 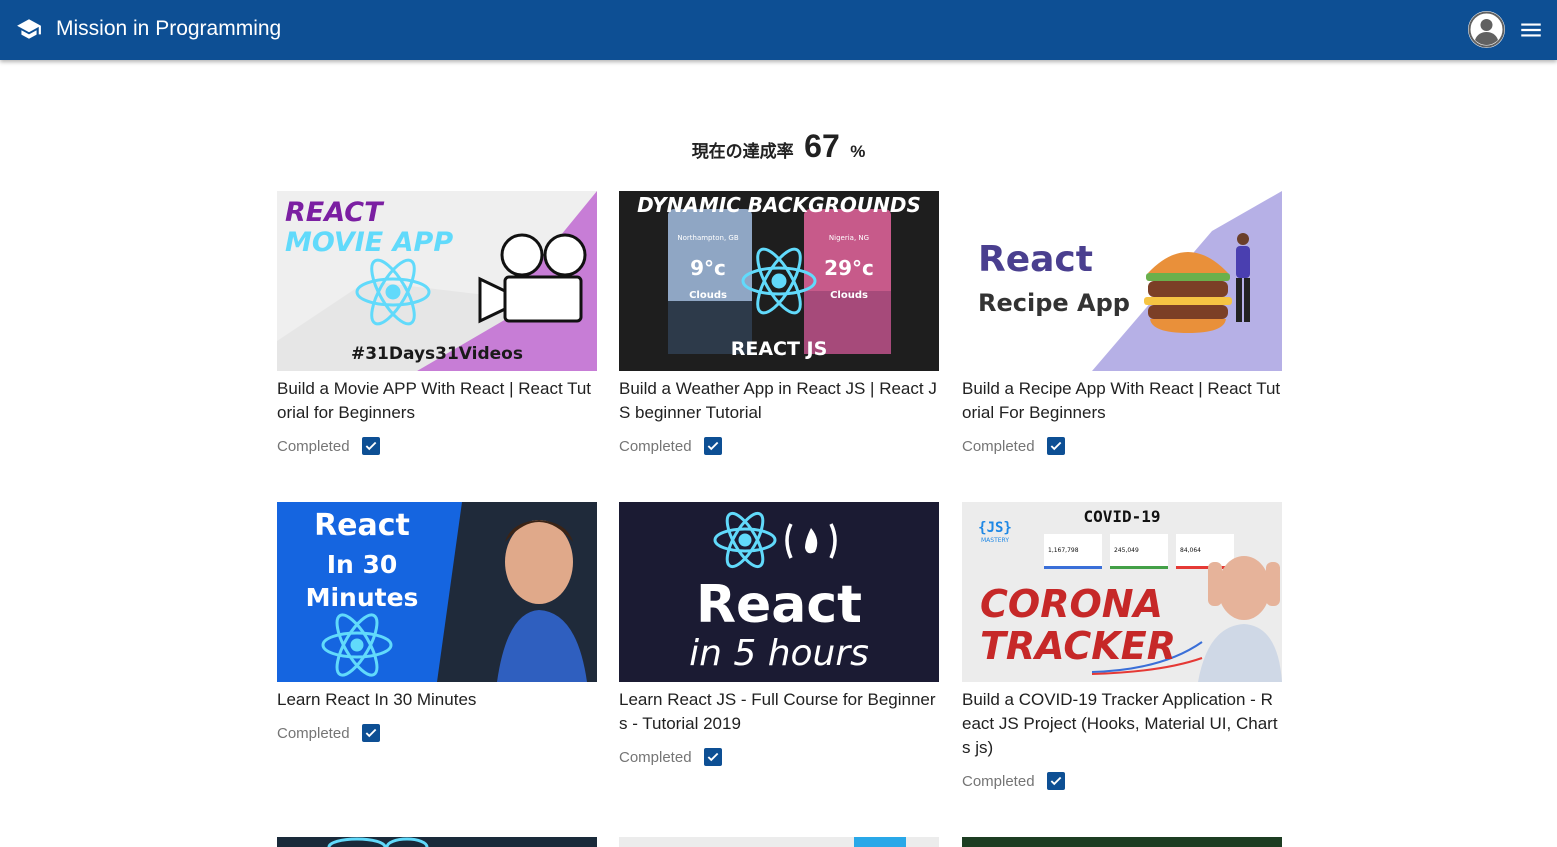 What do you see at coordinates (1078, 646) in the screenshot?
I see `thumb-title-line2: TRACKER` at bounding box center [1078, 646].